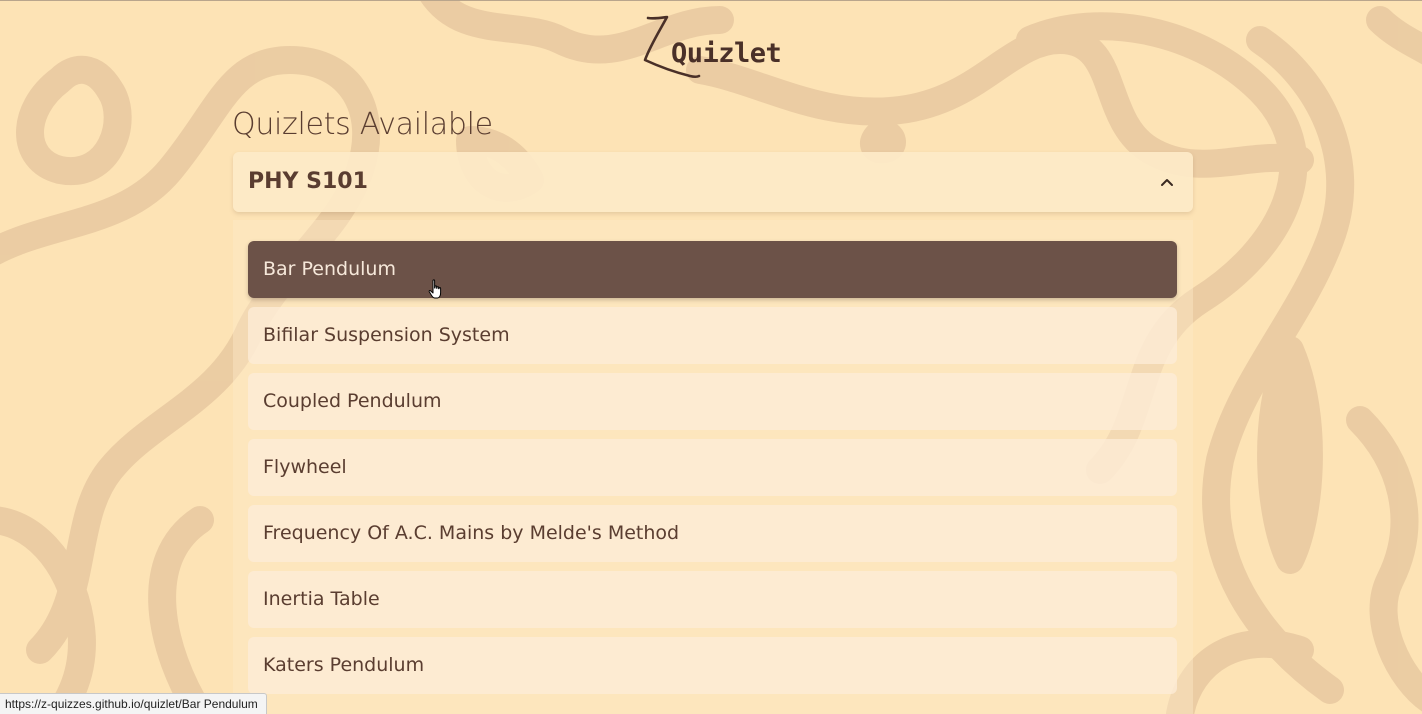  What do you see at coordinates (712, 335) in the screenshot?
I see `quizlet-item-bifilar-suspension-system: Bifilar Suspension System` at bounding box center [712, 335].